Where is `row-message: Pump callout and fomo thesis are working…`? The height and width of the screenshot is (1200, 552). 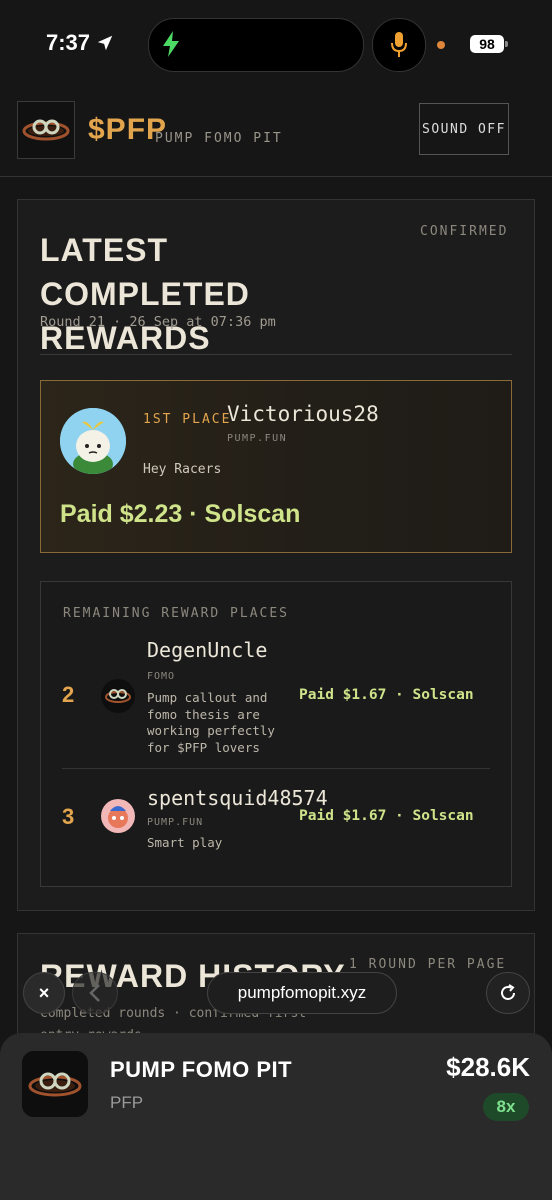 row-message: Pump callout and fomo thesis are working… is located at coordinates (211, 722).